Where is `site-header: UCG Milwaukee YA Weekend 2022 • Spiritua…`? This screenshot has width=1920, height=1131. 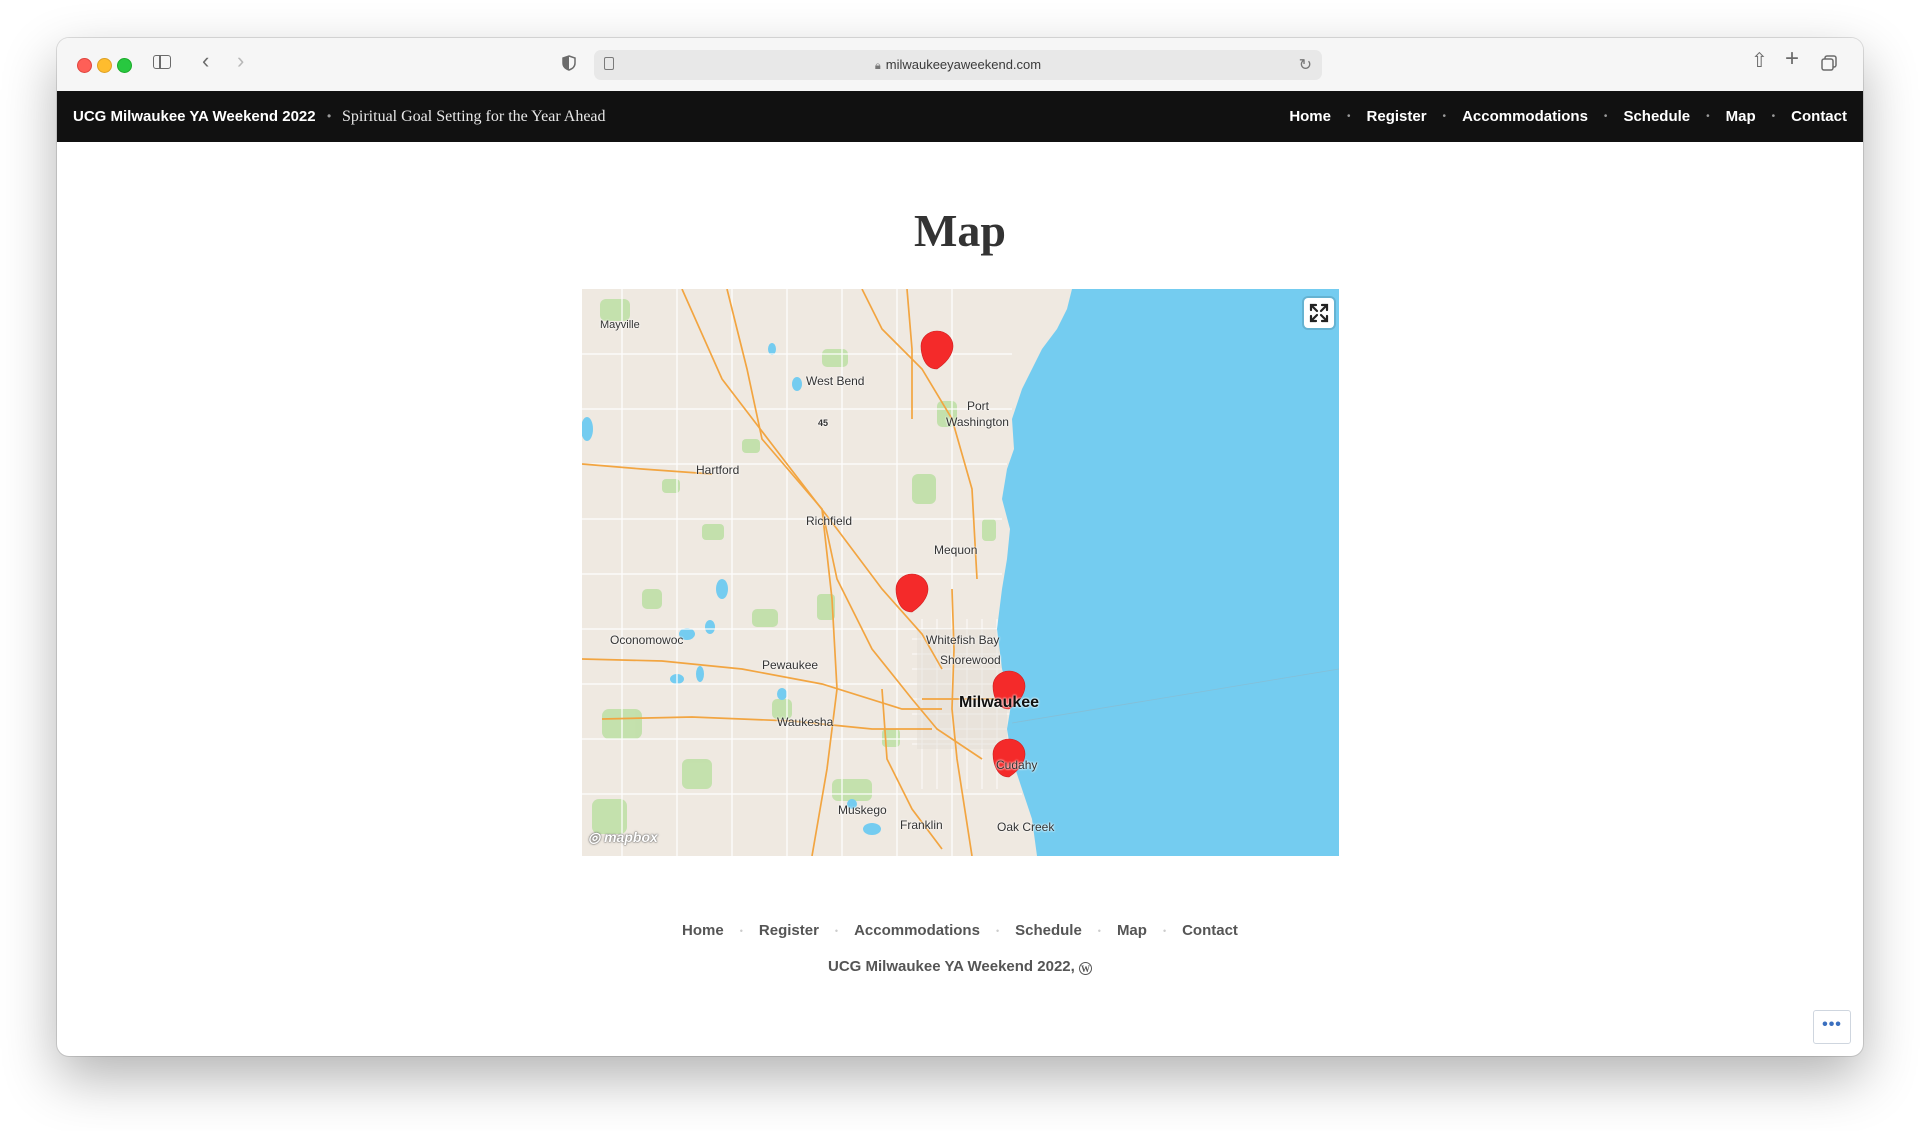 site-header: UCG Milwaukee YA Weekend 2022 • Spiritua… is located at coordinates (960, 116).